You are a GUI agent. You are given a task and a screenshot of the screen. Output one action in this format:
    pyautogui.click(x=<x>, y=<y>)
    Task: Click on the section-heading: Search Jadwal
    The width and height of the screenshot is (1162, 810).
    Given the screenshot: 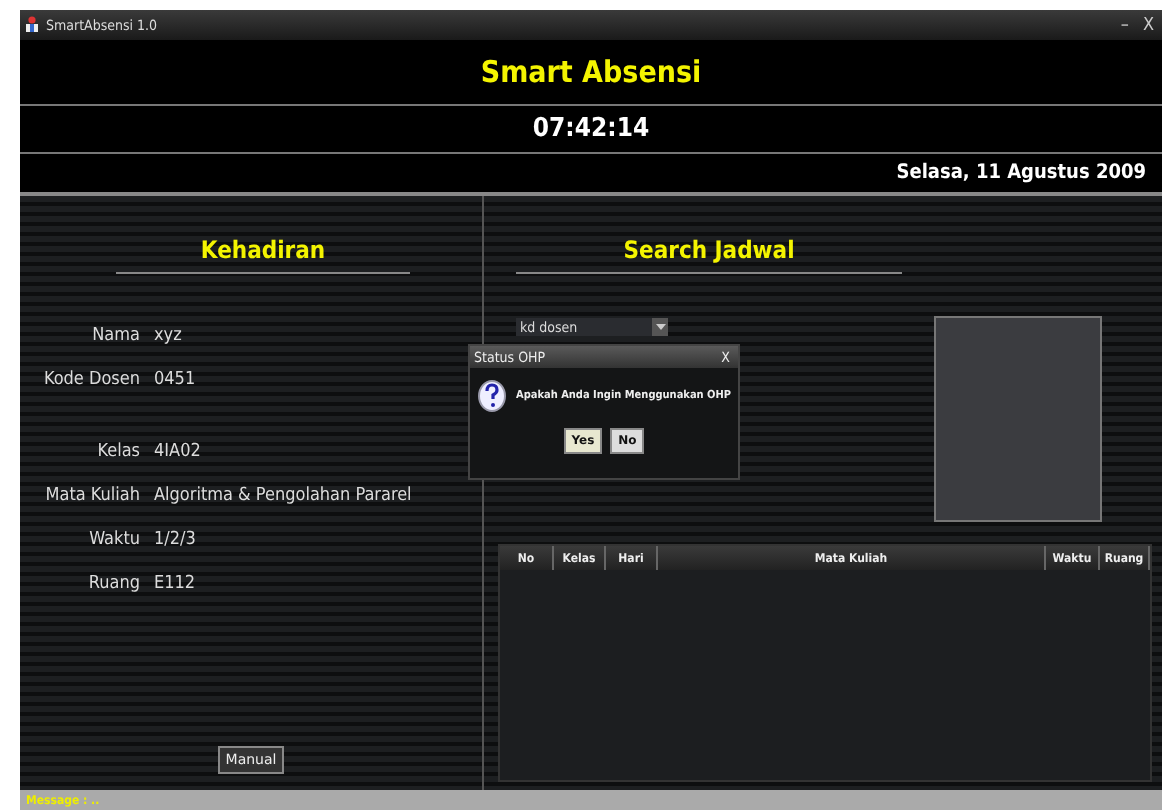 What is the action you would take?
    pyautogui.click(x=709, y=250)
    